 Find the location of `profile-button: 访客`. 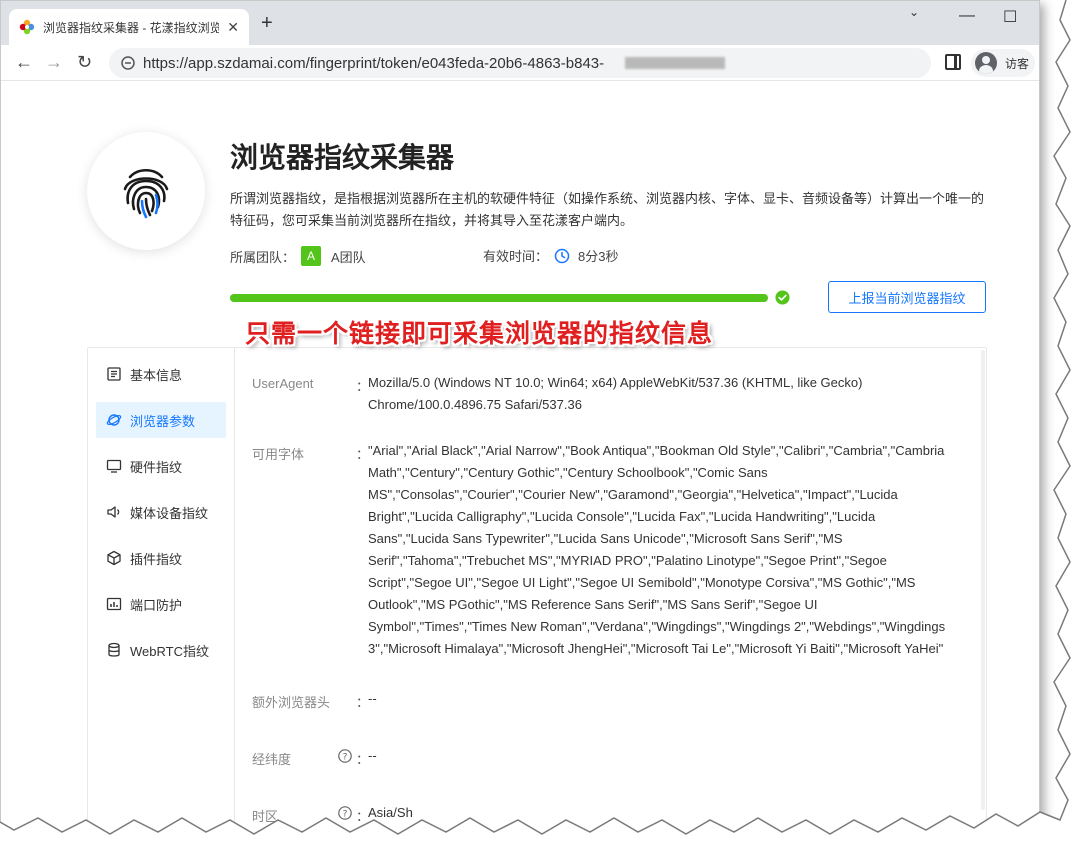

profile-button: 访客 is located at coordinates (1003, 63).